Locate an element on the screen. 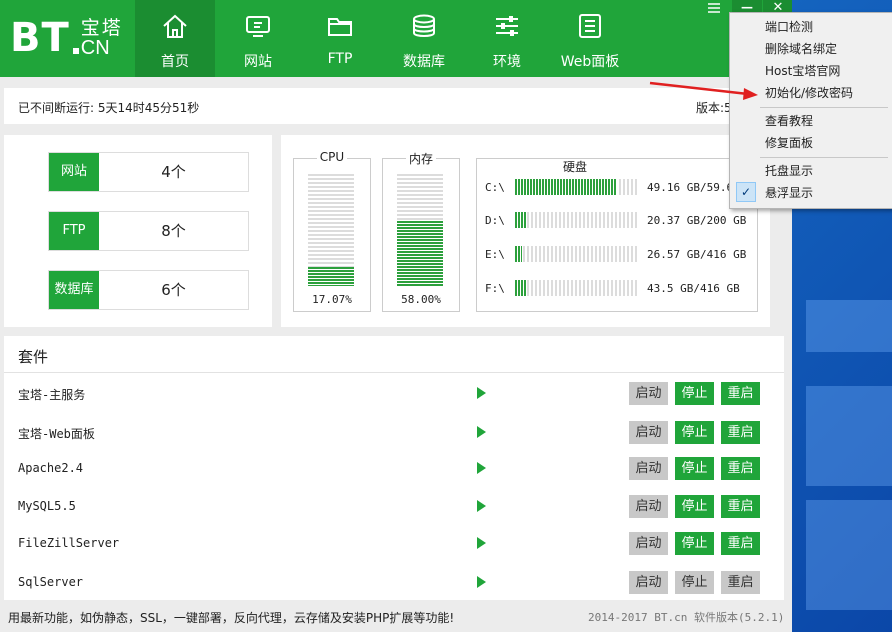  menu-item-label: 初始化/修改密码 is located at coordinates (809, 93).